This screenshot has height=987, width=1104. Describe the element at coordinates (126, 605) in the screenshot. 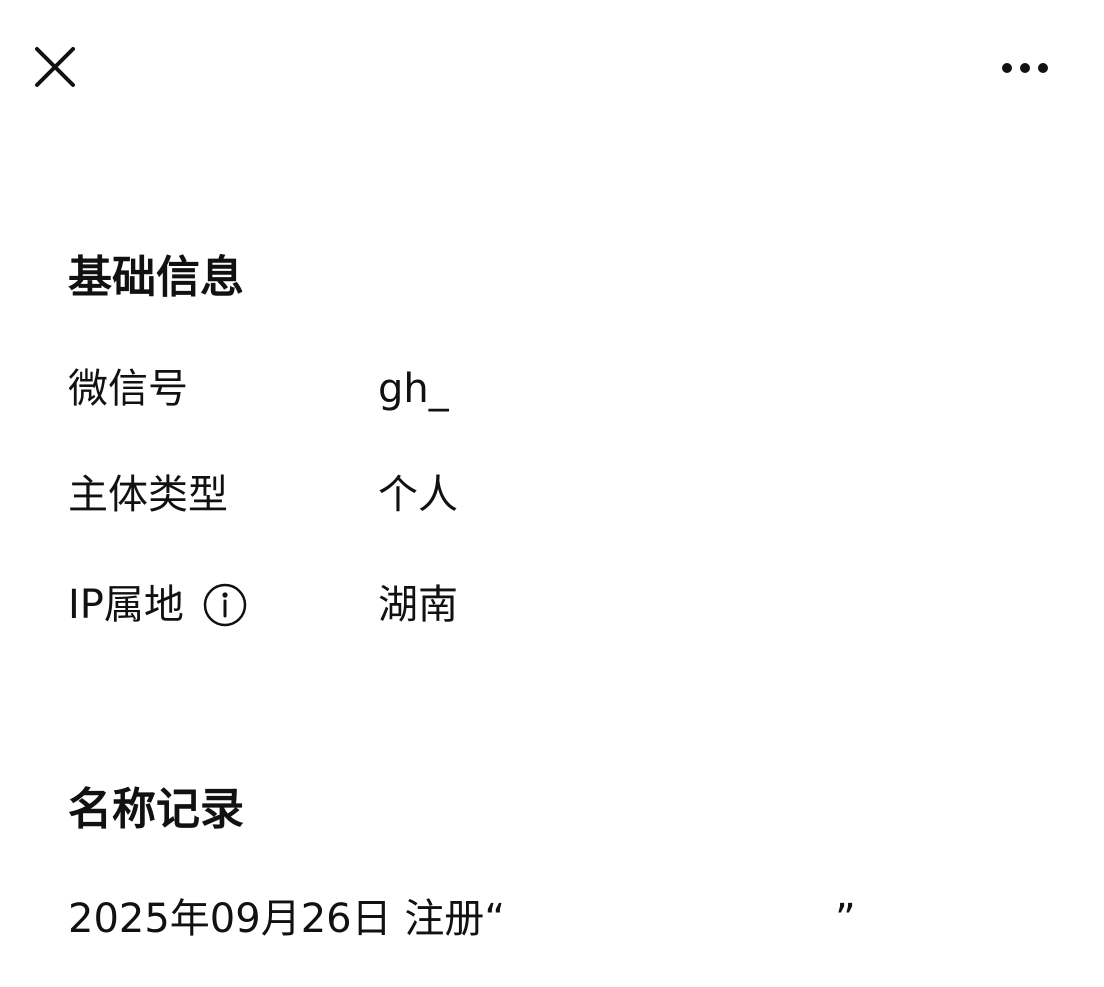

I see `ip-location-label: IP属地` at that location.